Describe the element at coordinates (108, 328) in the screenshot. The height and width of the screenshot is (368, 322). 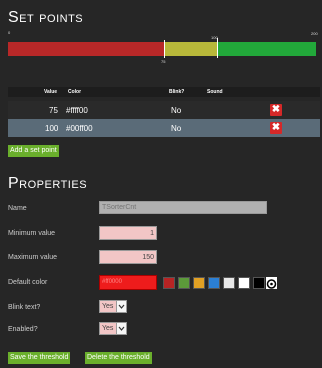
I see `enabled-select-value: Yes` at that location.